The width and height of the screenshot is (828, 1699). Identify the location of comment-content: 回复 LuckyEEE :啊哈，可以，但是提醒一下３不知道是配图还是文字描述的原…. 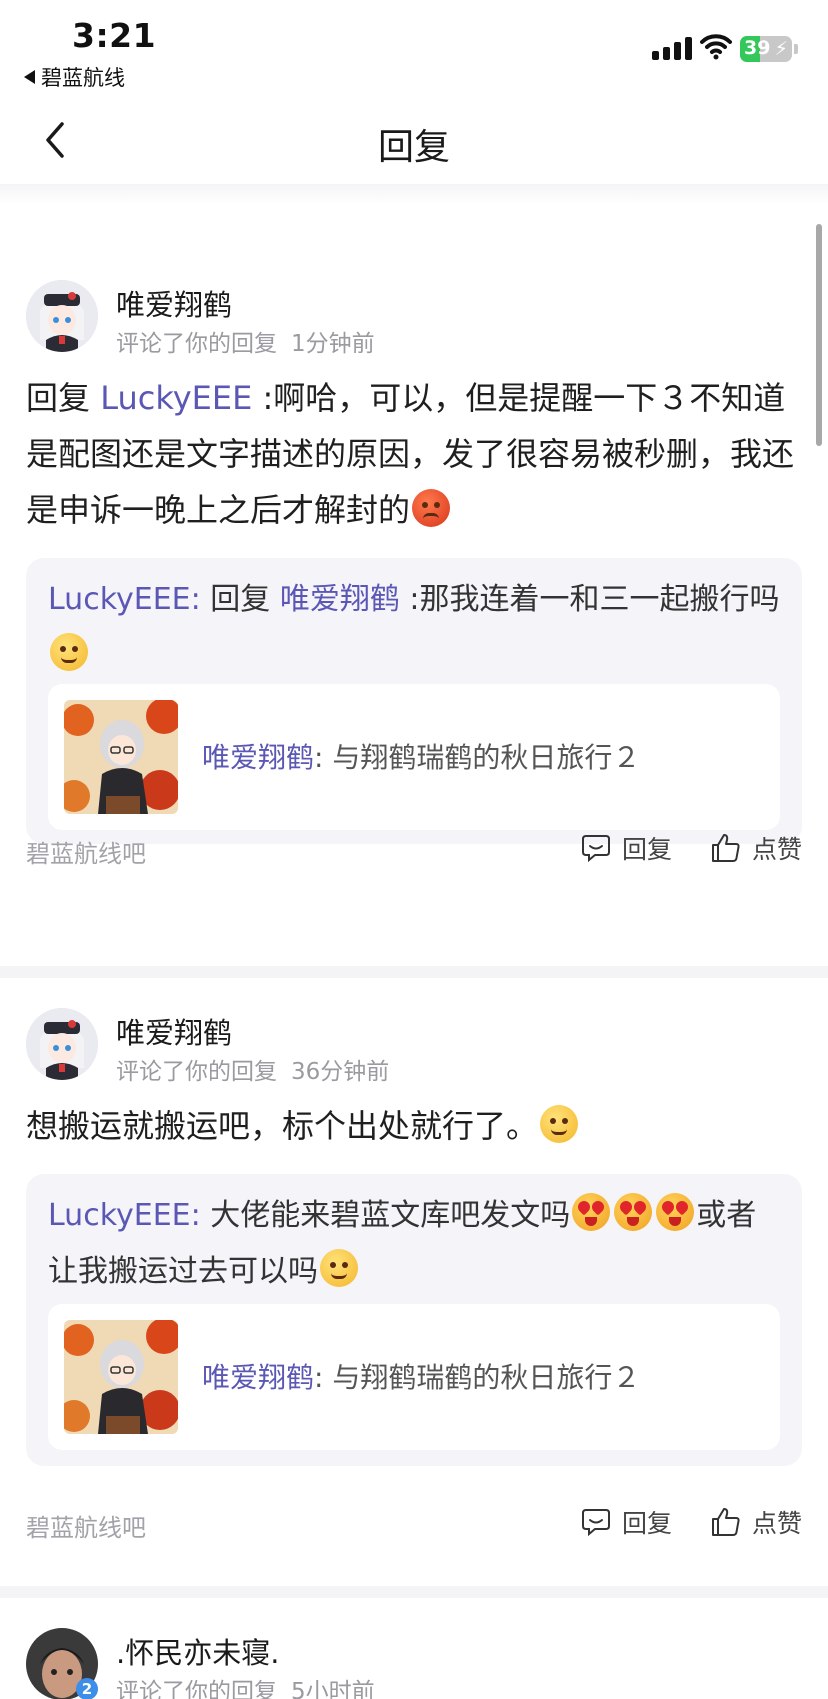
(415, 454).